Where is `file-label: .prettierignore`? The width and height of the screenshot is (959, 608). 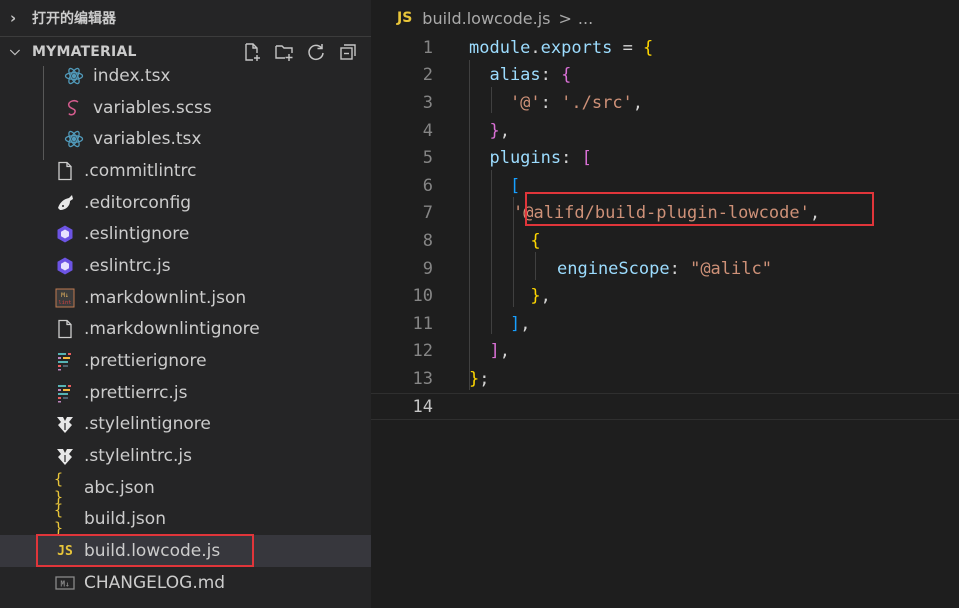 file-label: .prettierignore is located at coordinates (145, 361).